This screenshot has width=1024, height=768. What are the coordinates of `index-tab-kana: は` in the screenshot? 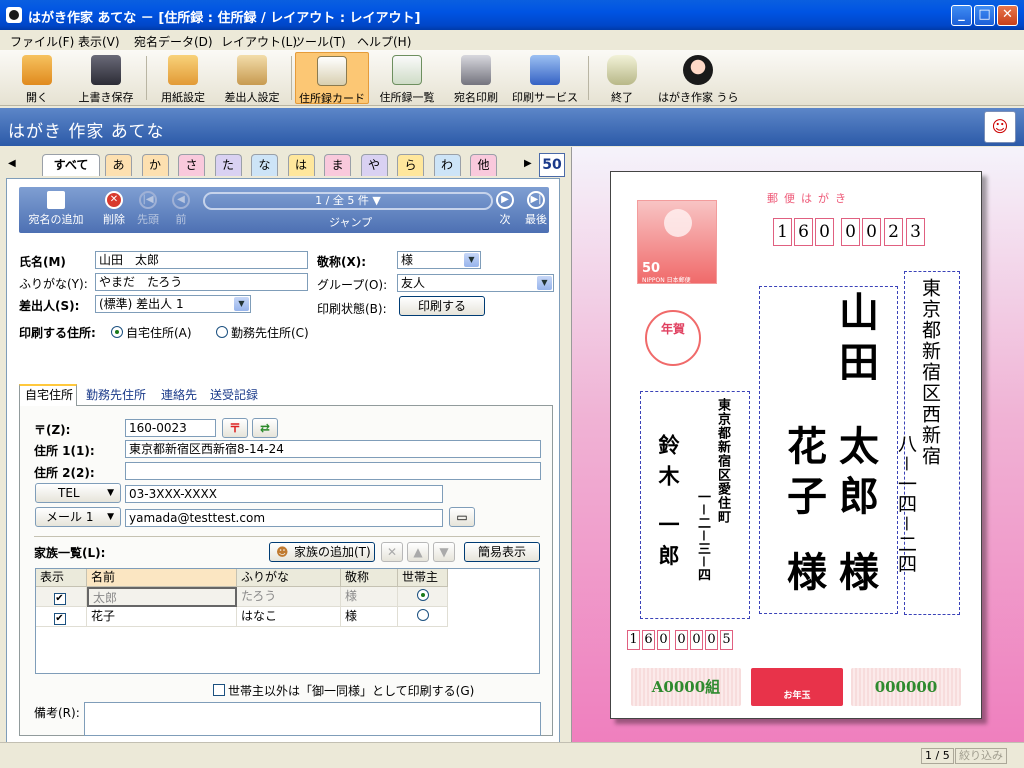 It's located at (301, 165).